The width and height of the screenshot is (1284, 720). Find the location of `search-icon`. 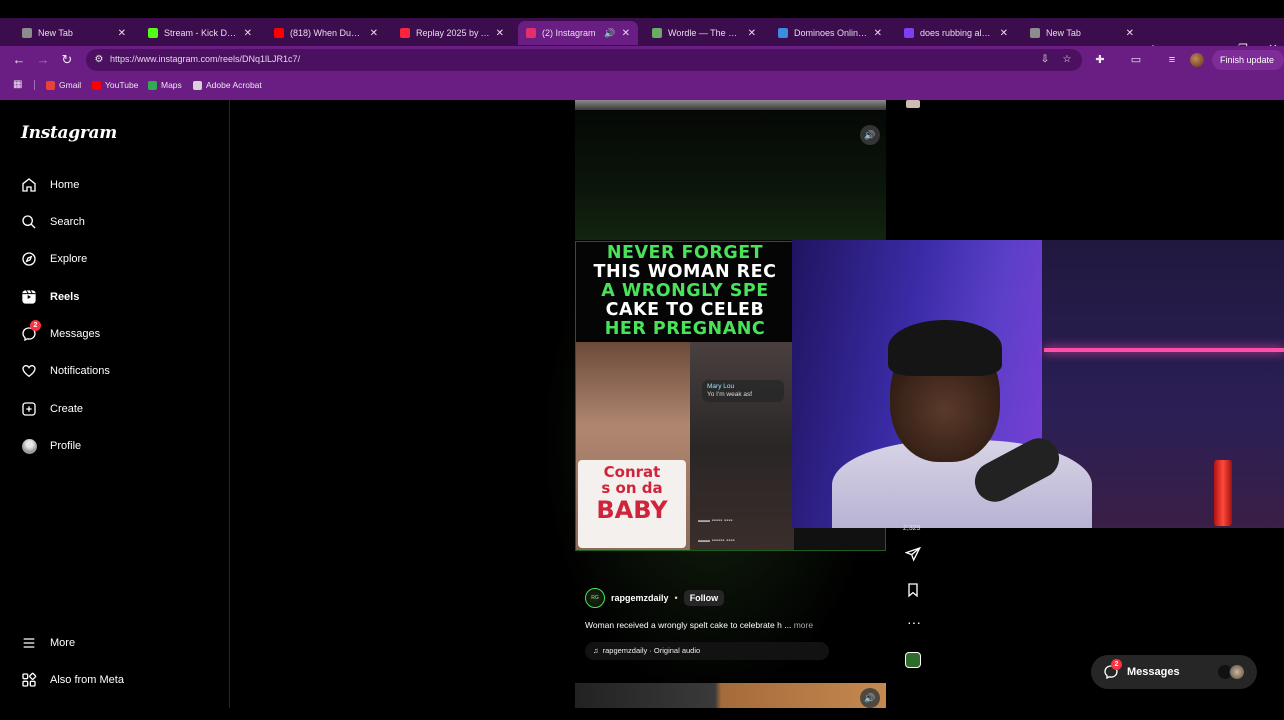

search-icon is located at coordinates (29, 222).